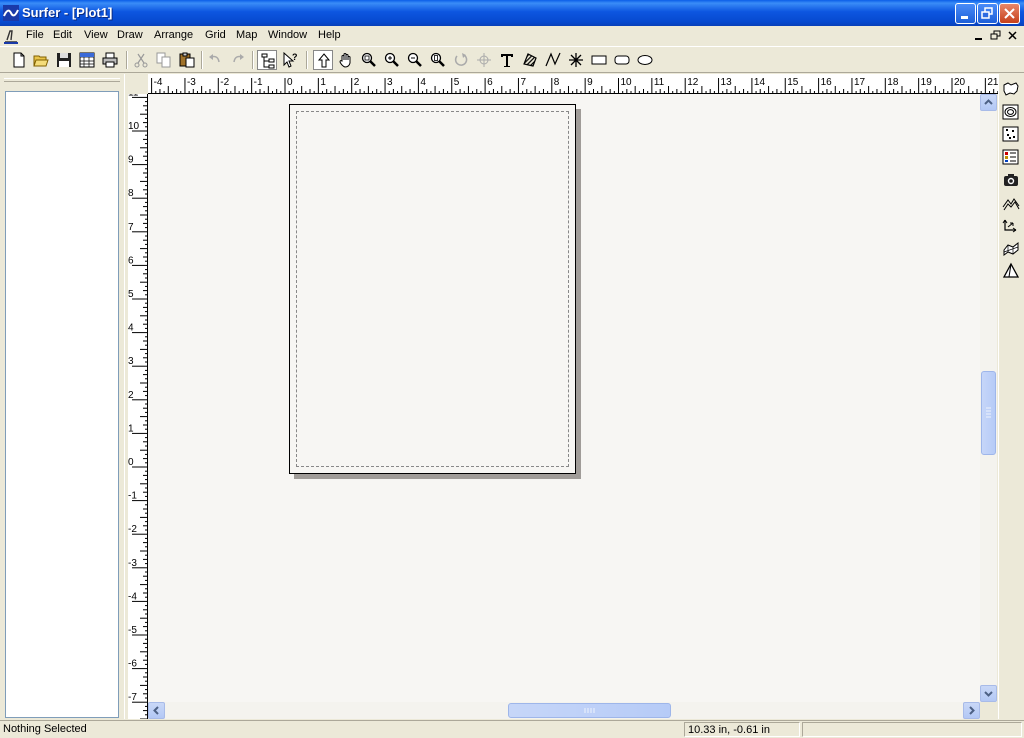 The width and height of the screenshot is (1024, 738). I want to click on object-manager-icon, so click(268, 61).